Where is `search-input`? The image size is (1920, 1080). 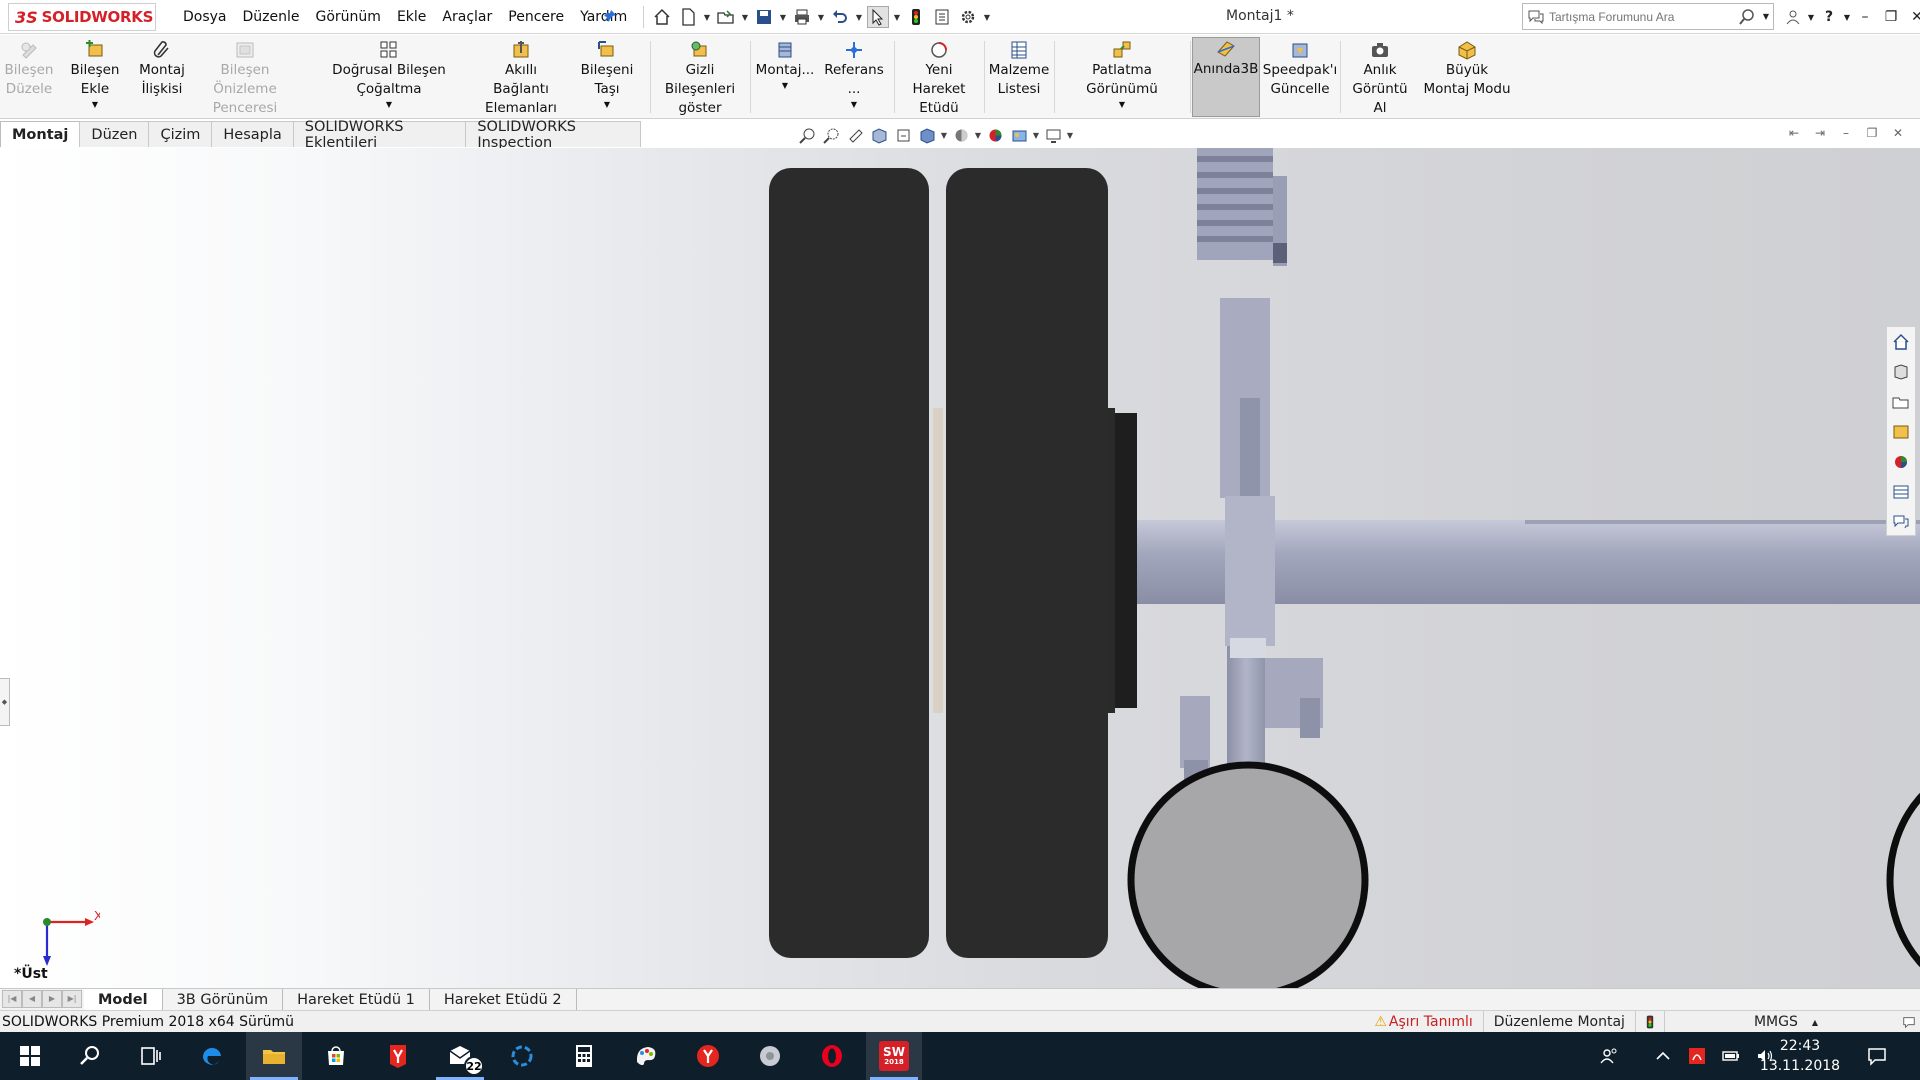
search-input is located at coordinates (1642, 16).